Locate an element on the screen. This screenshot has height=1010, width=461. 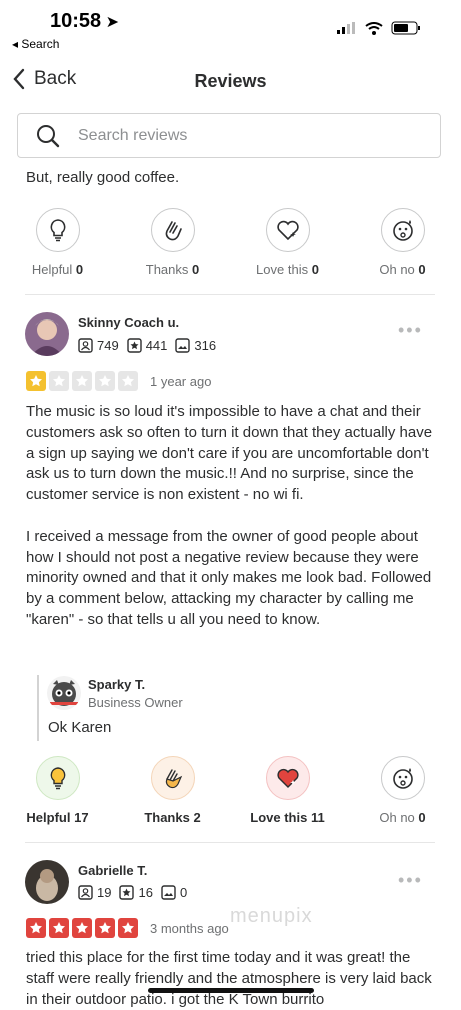
thanks-button: Thanks 0 is located at coordinates (172, 242).